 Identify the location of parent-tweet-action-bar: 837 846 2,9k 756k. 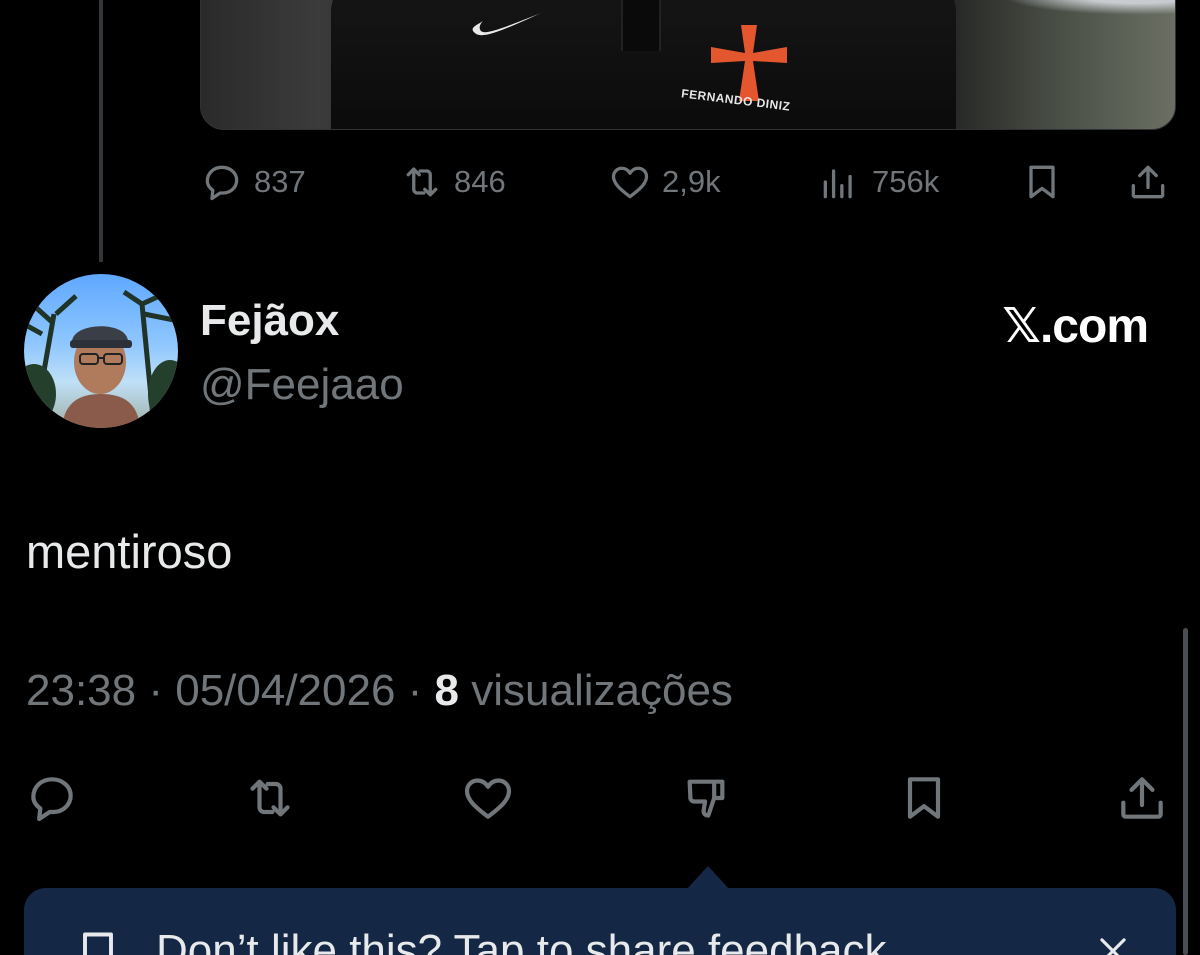
(688, 182).